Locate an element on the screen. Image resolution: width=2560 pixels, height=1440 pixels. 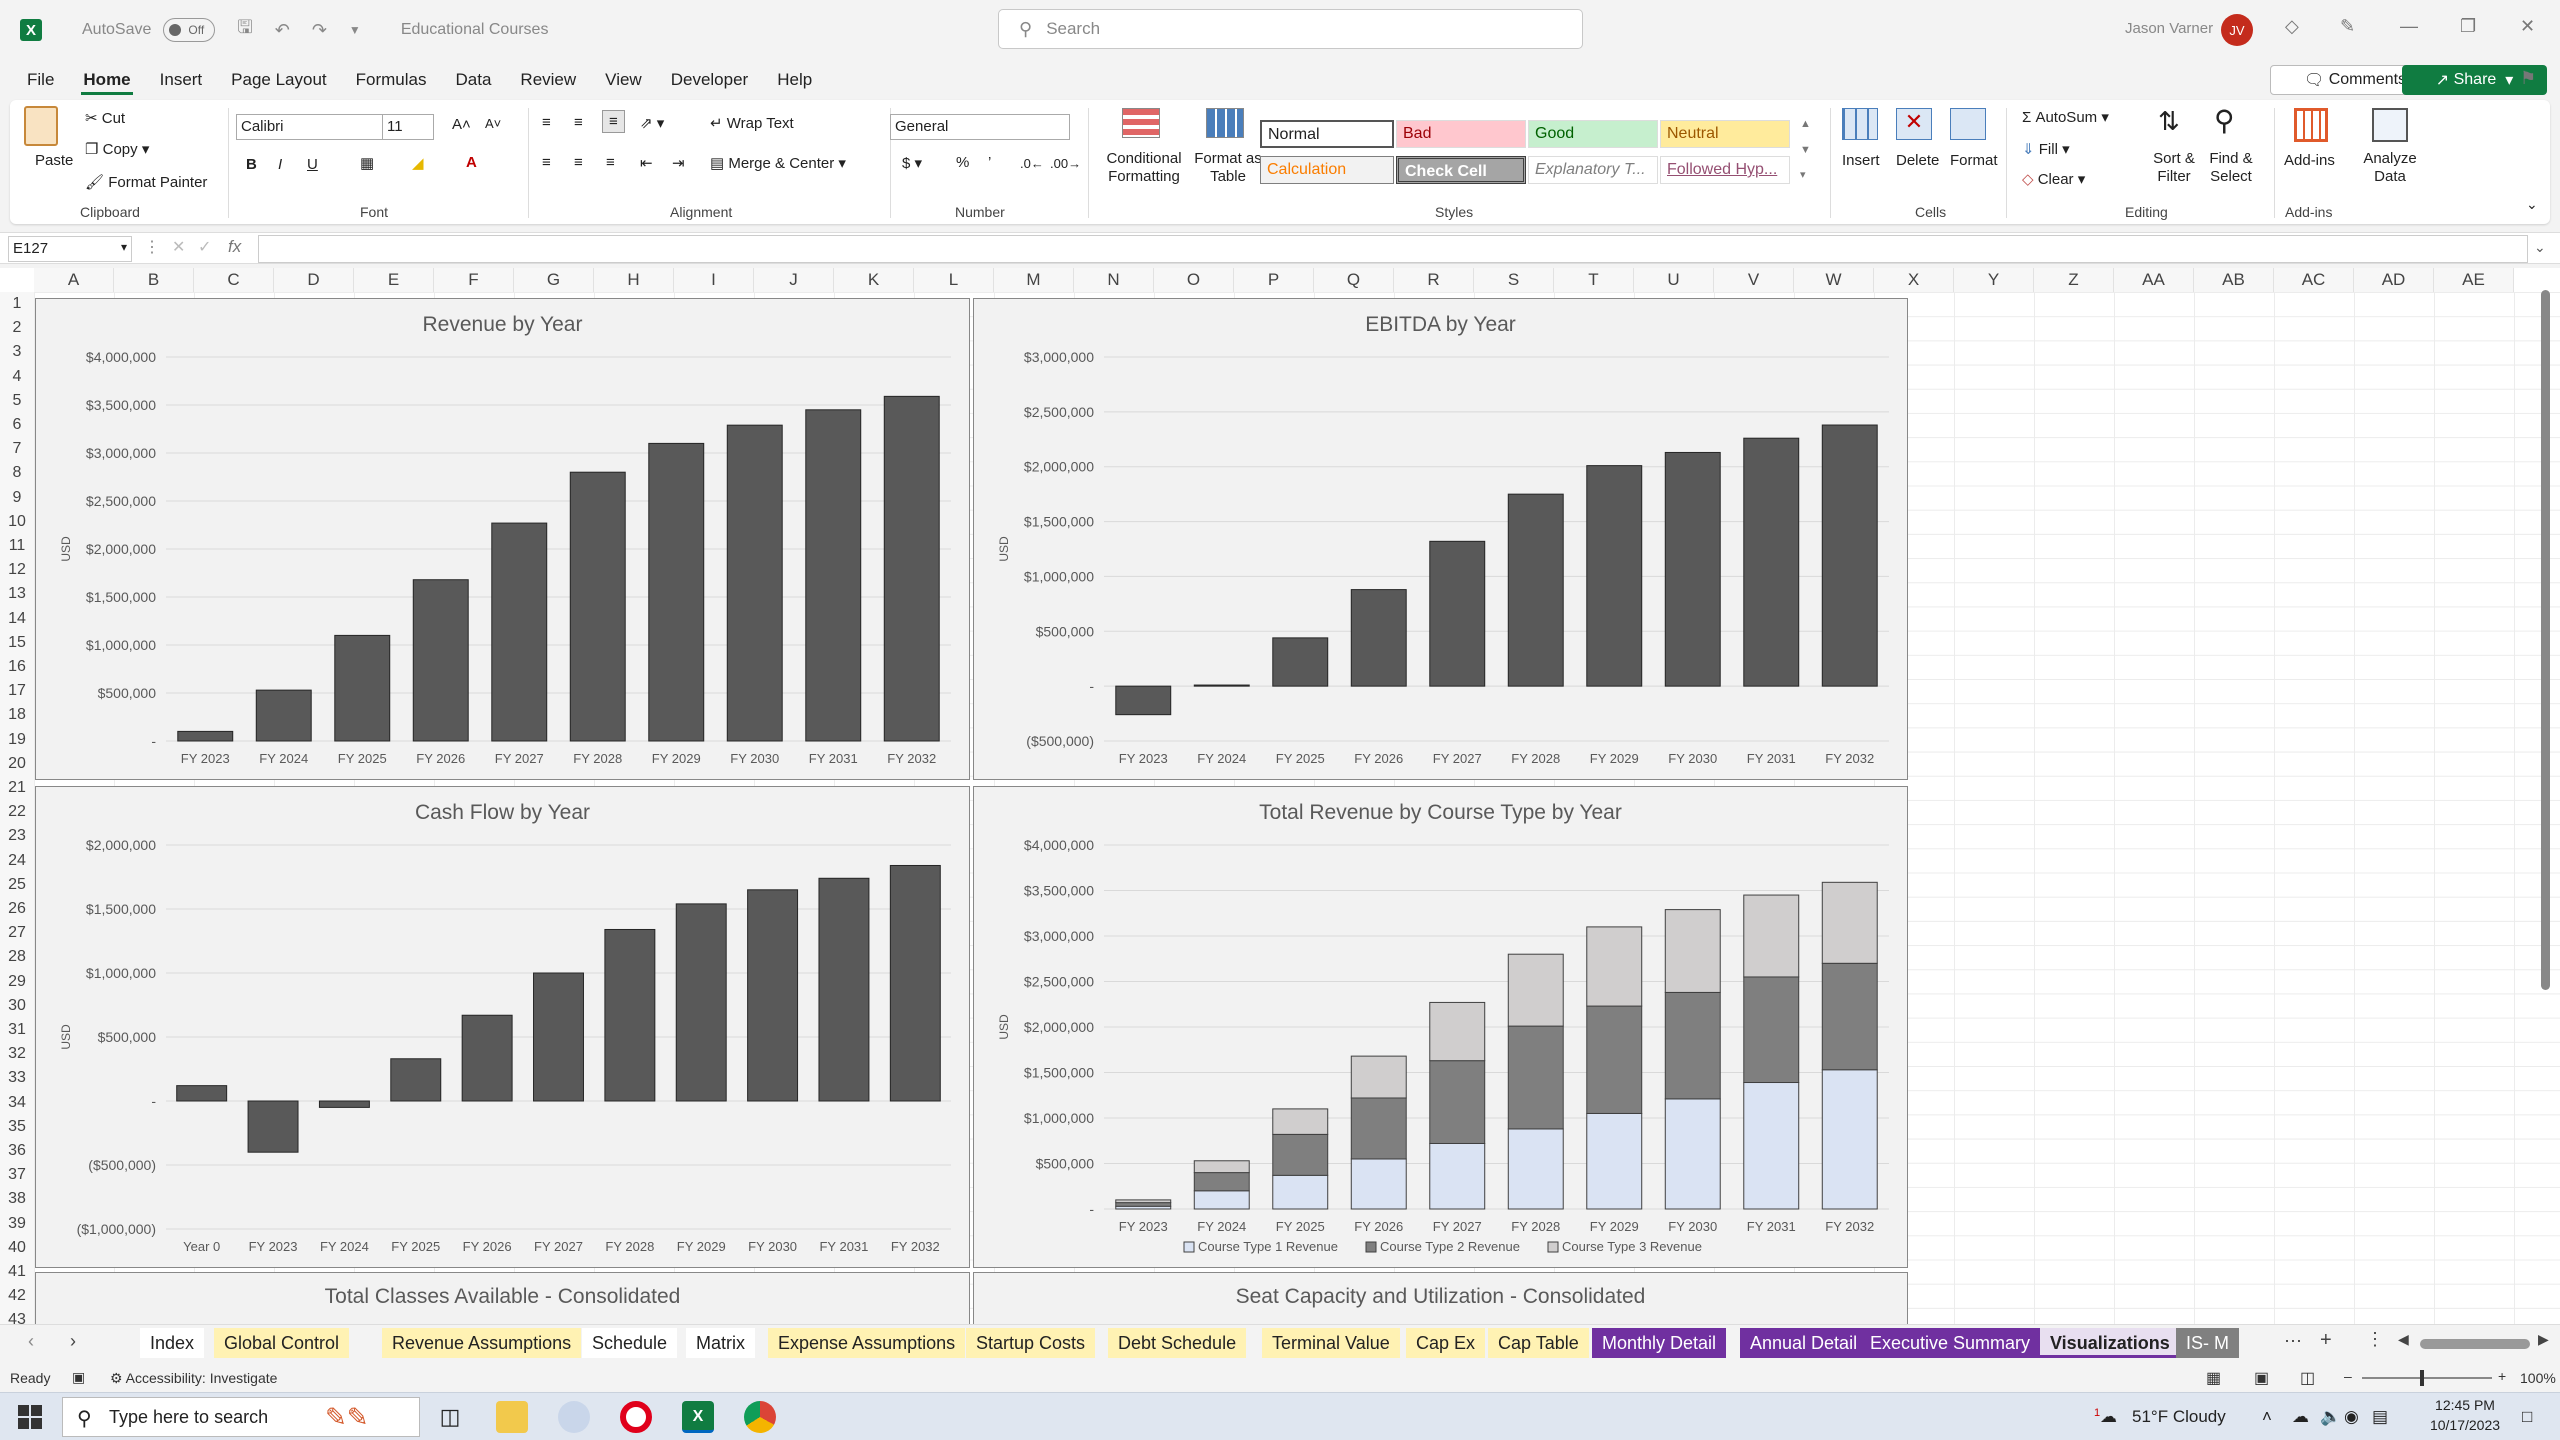
column-header: AA is located at coordinates (2154, 280).